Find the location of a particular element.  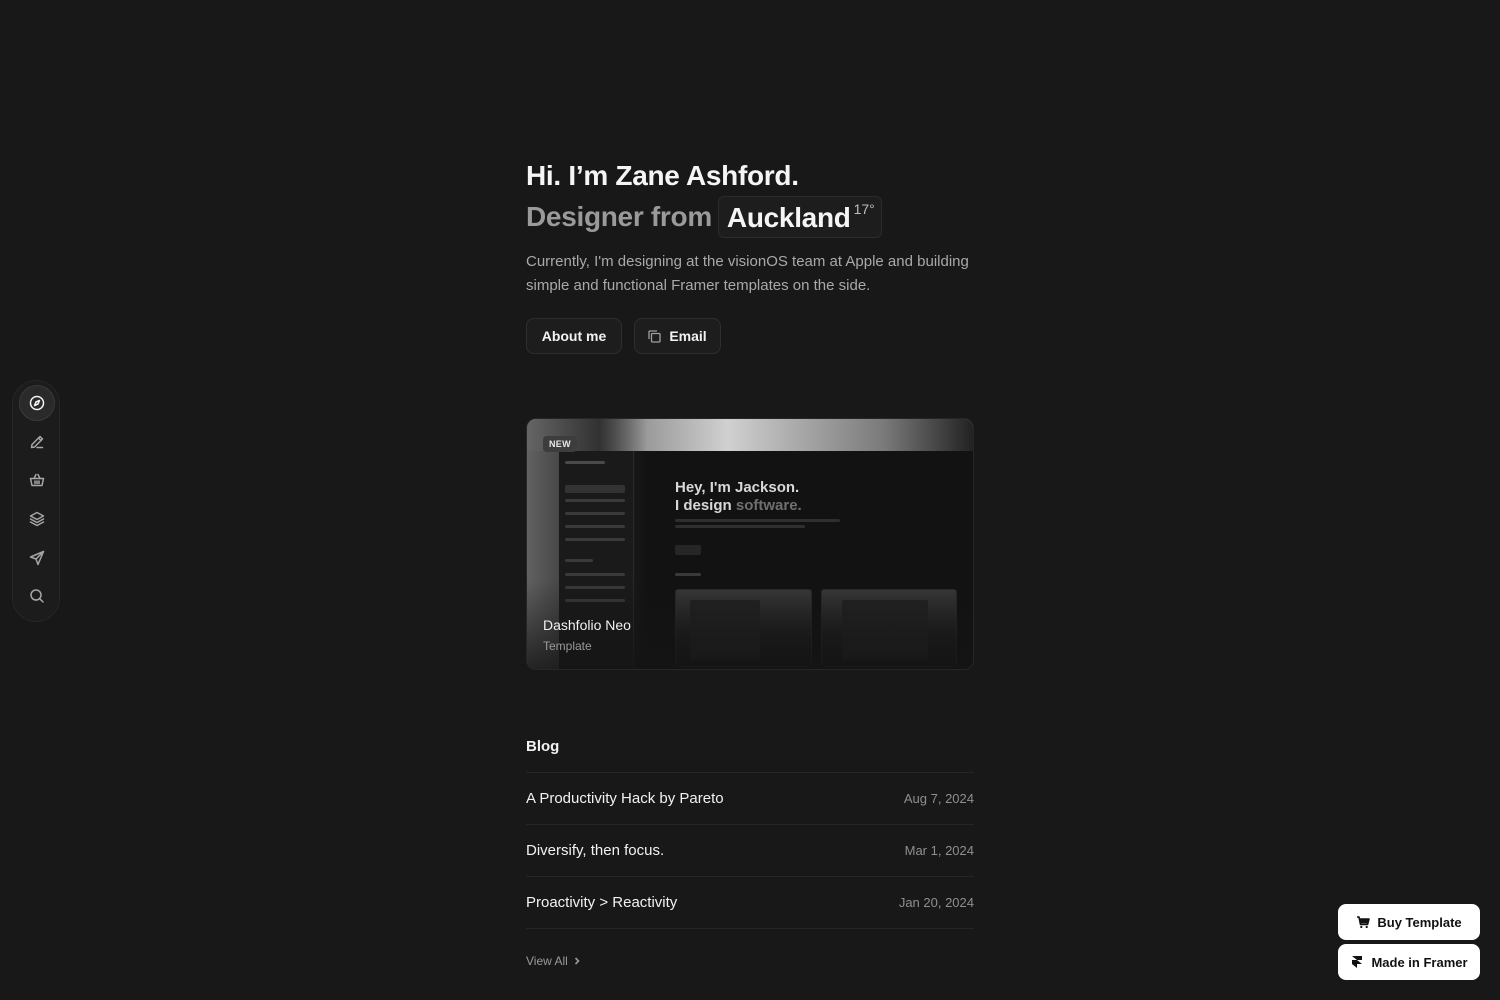

city-chip: Auckland 17° is located at coordinates (799, 217).